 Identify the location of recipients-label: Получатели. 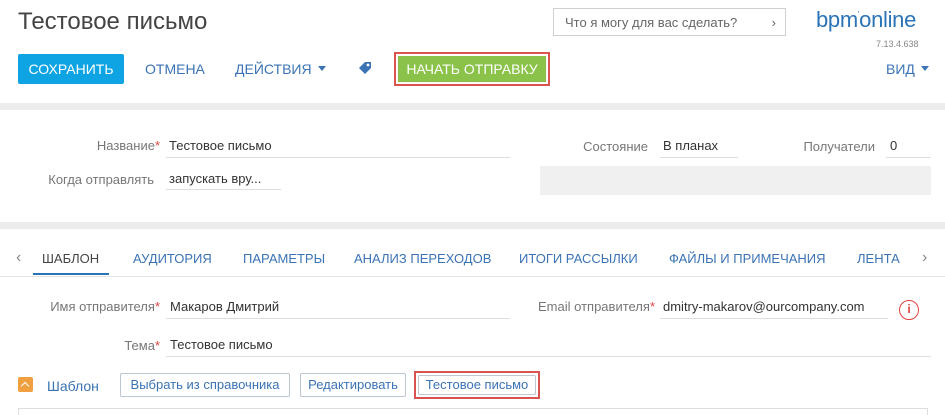
(839, 146).